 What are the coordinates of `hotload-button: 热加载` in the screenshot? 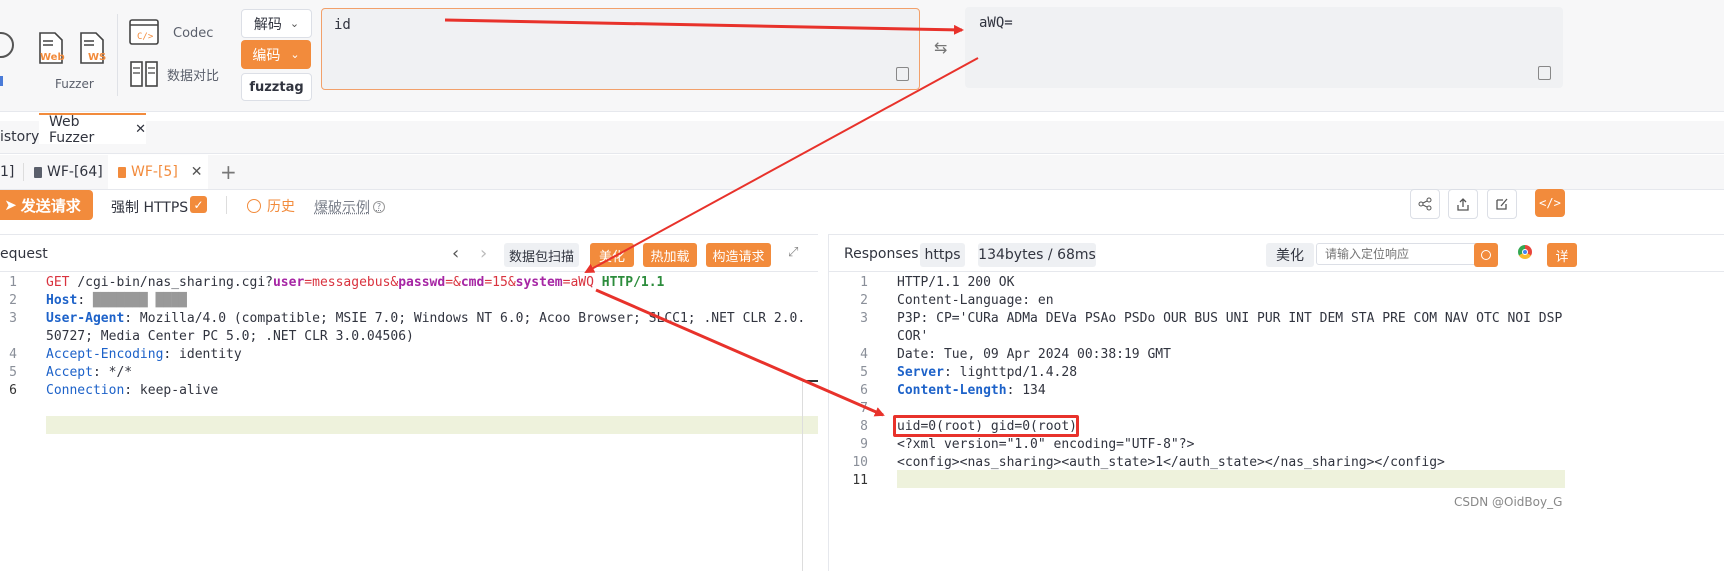 It's located at (670, 255).